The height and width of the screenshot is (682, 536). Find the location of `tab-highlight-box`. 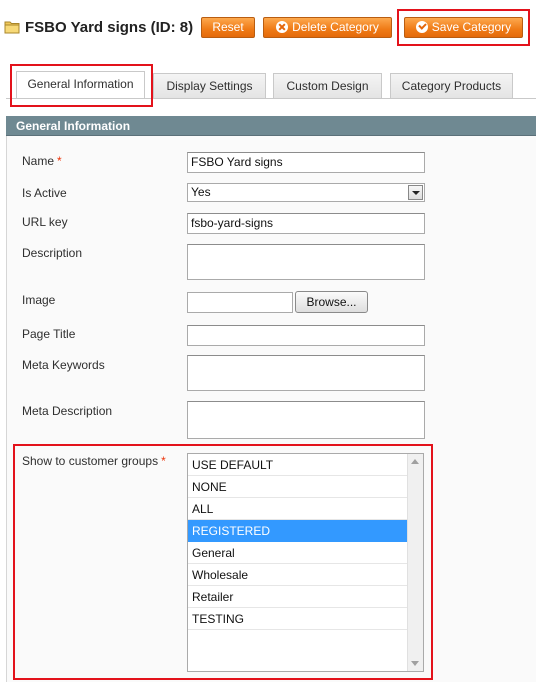

tab-highlight-box is located at coordinates (81, 85).